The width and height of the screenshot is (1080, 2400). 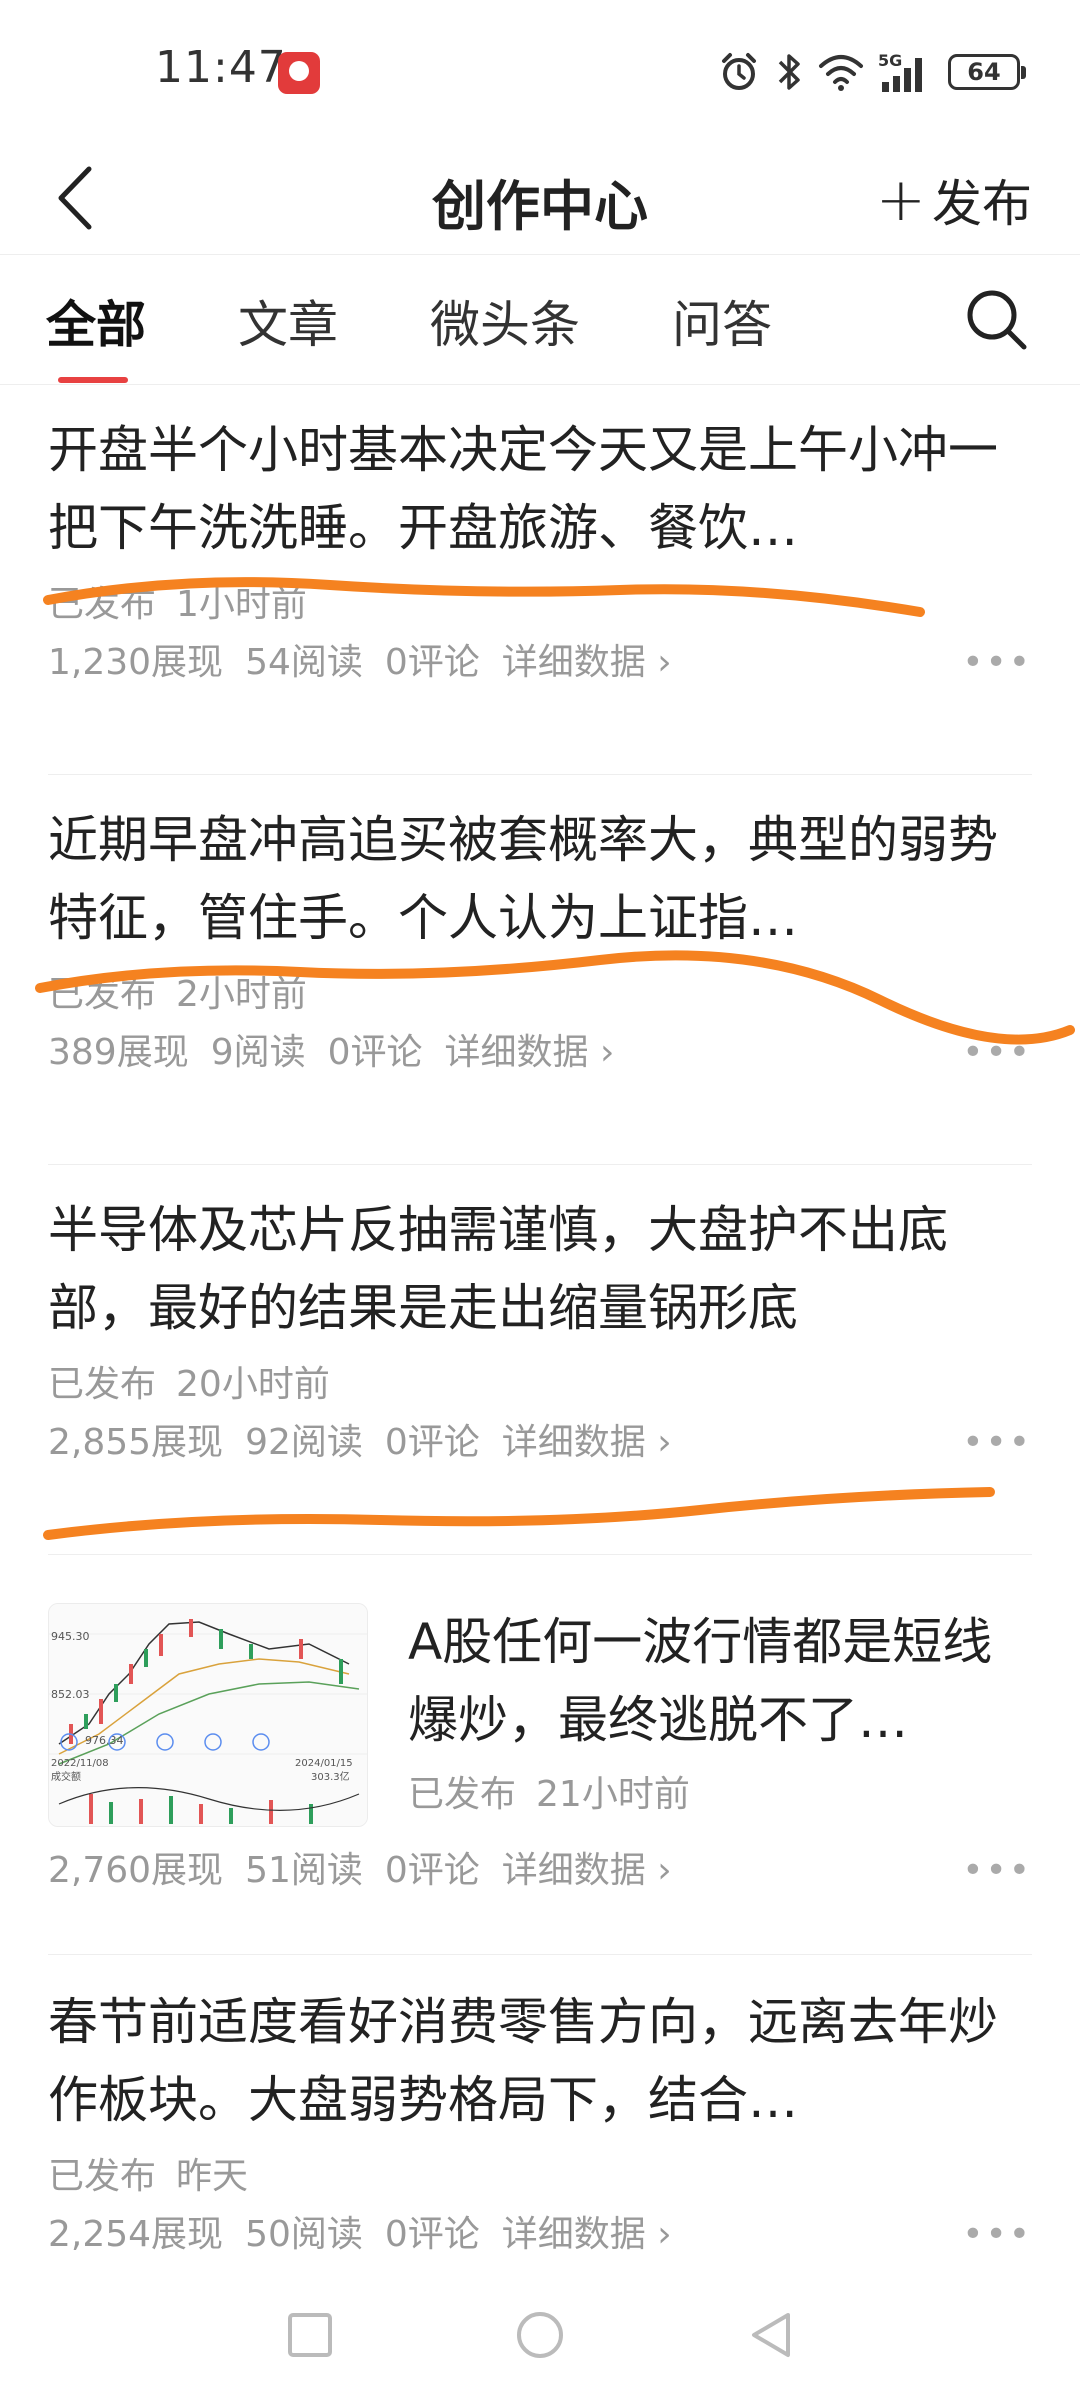 What do you see at coordinates (739, 71) in the screenshot?
I see `alarm-icon` at bounding box center [739, 71].